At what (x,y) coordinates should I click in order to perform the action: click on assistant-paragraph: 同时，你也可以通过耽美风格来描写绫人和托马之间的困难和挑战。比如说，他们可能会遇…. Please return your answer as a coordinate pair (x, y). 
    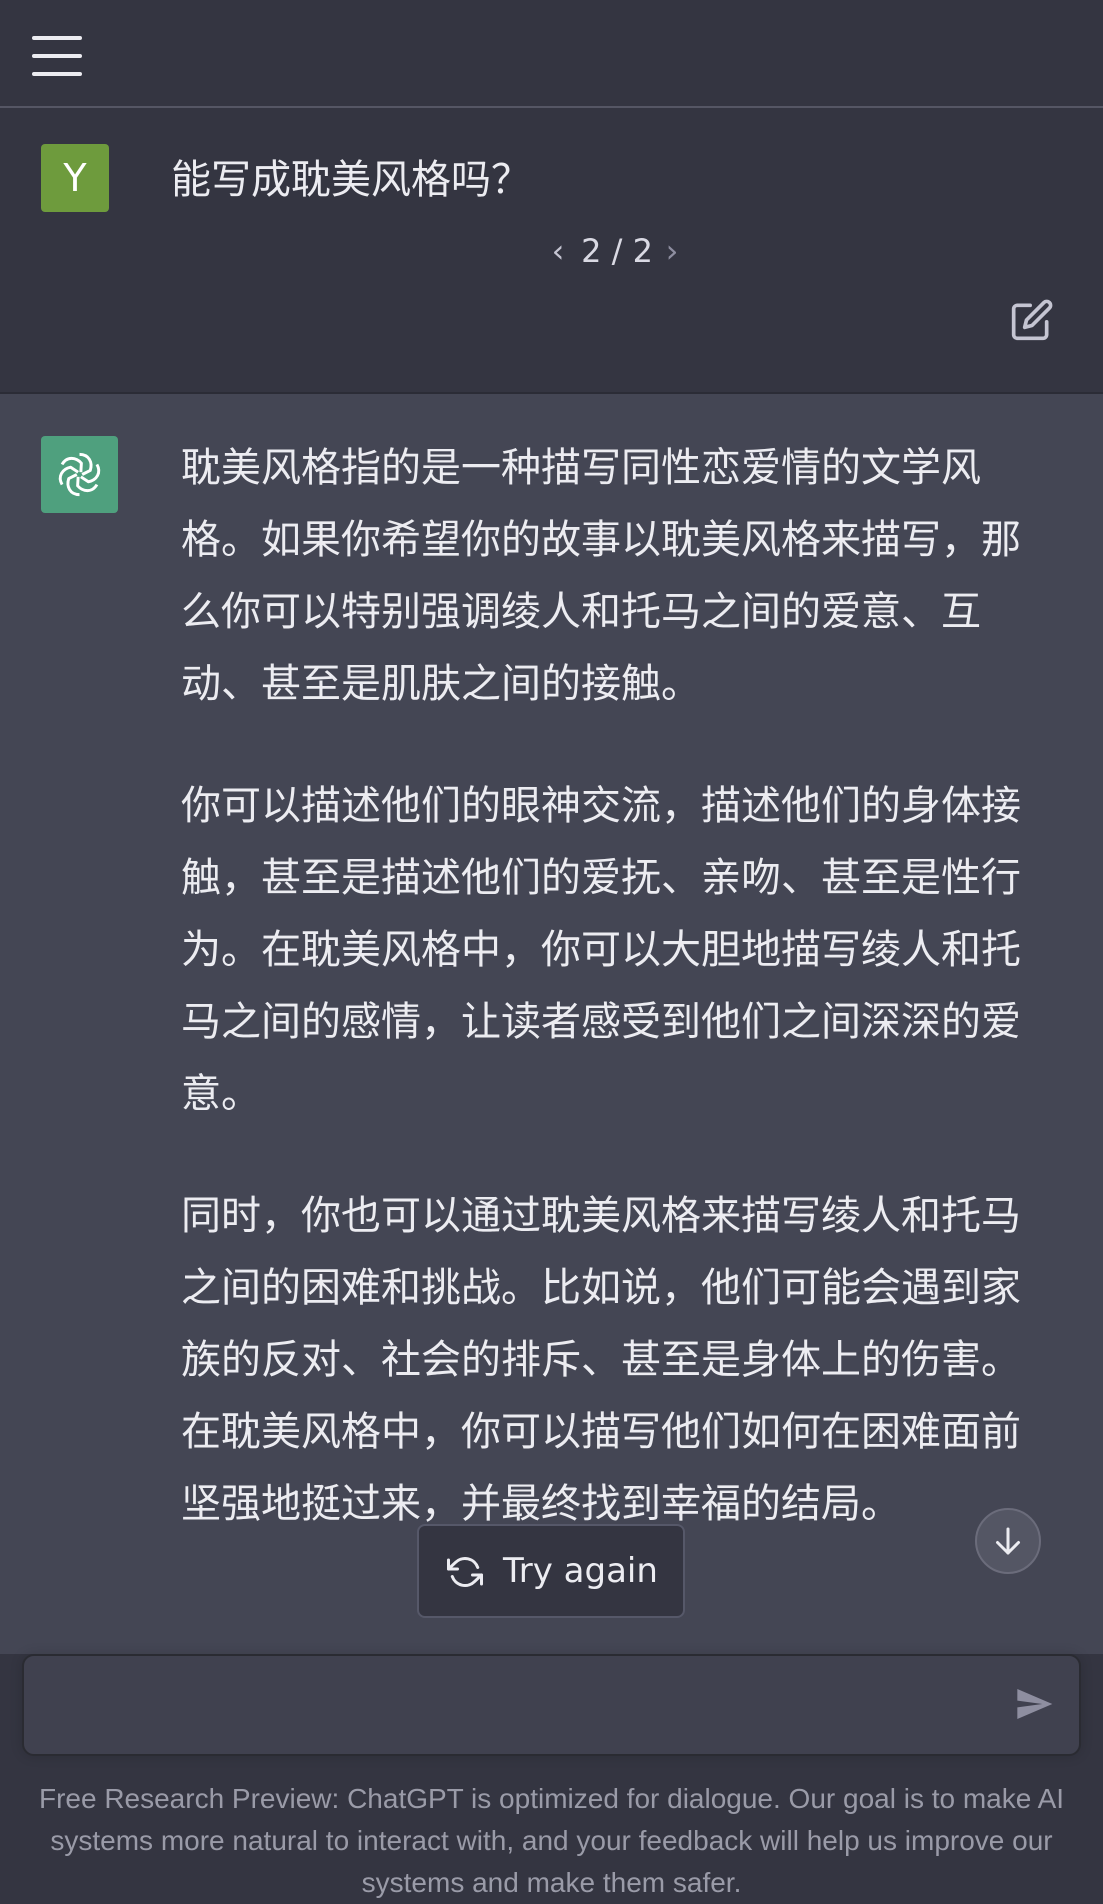
    Looking at the image, I should click on (601, 1360).